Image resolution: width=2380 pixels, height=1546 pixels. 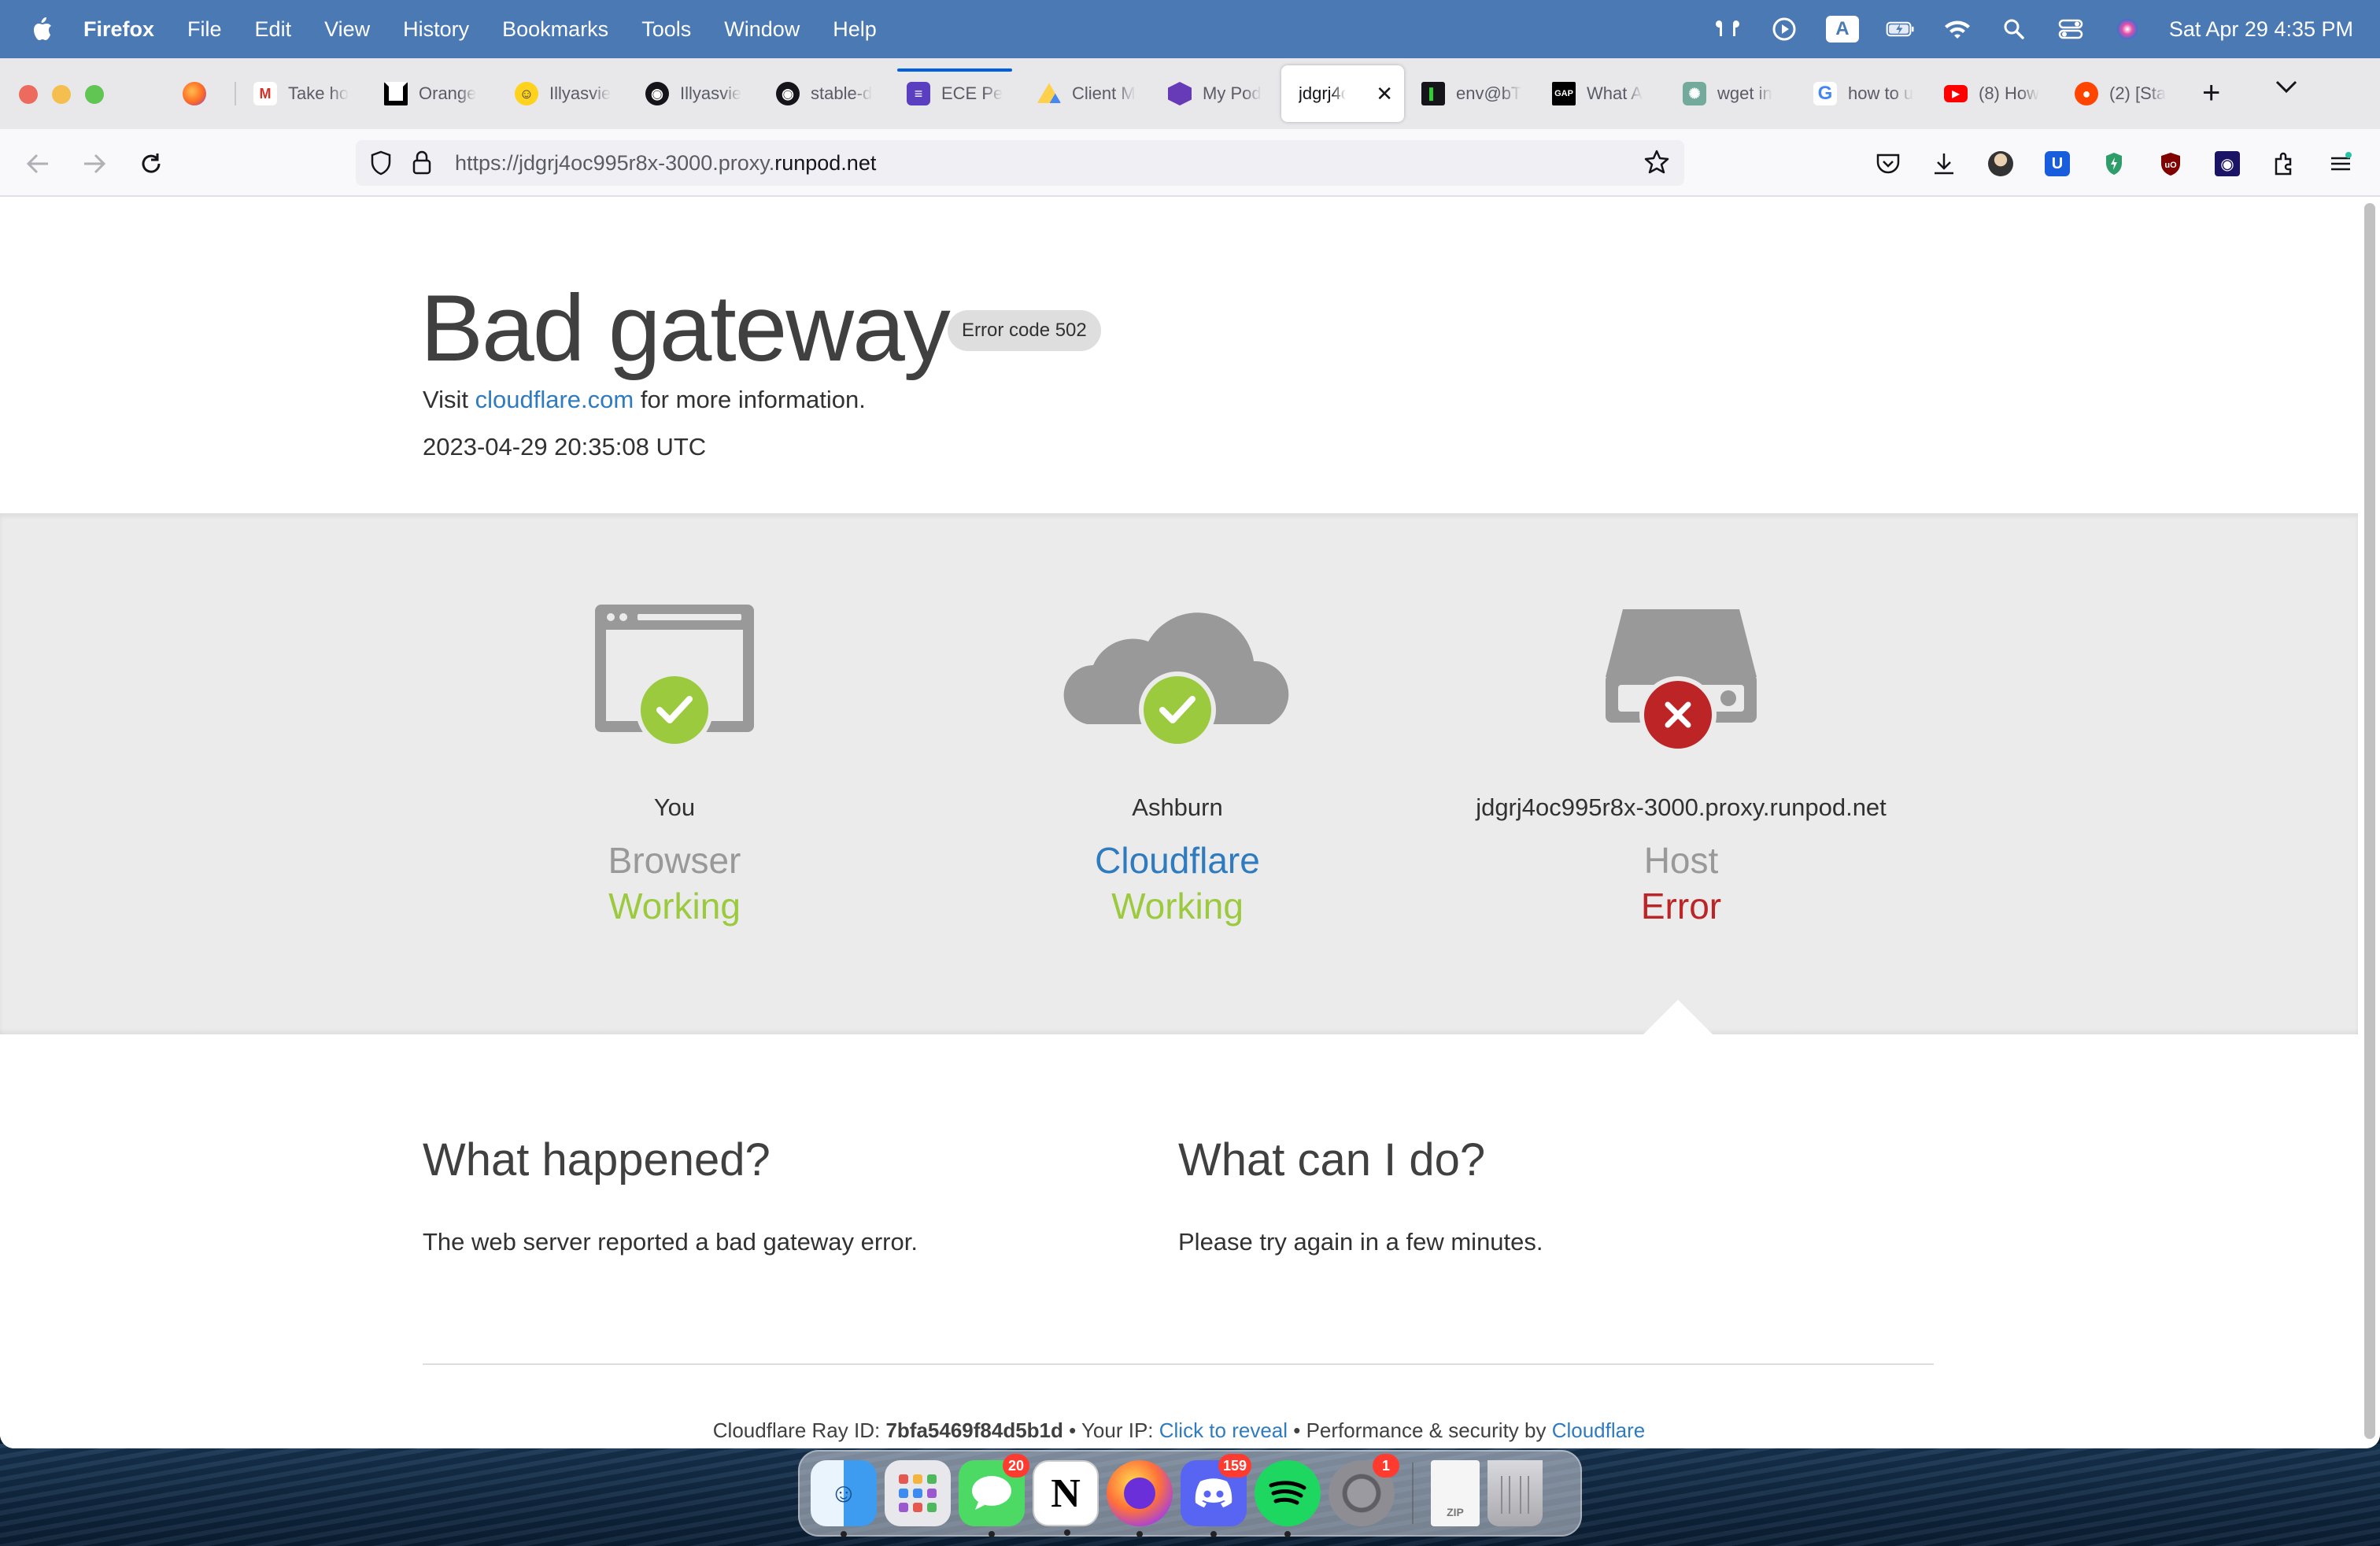 What do you see at coordinates (526, 94) in the screenshot?
I see `huggingface-icon: ☺` at bounding box center [526, 94].